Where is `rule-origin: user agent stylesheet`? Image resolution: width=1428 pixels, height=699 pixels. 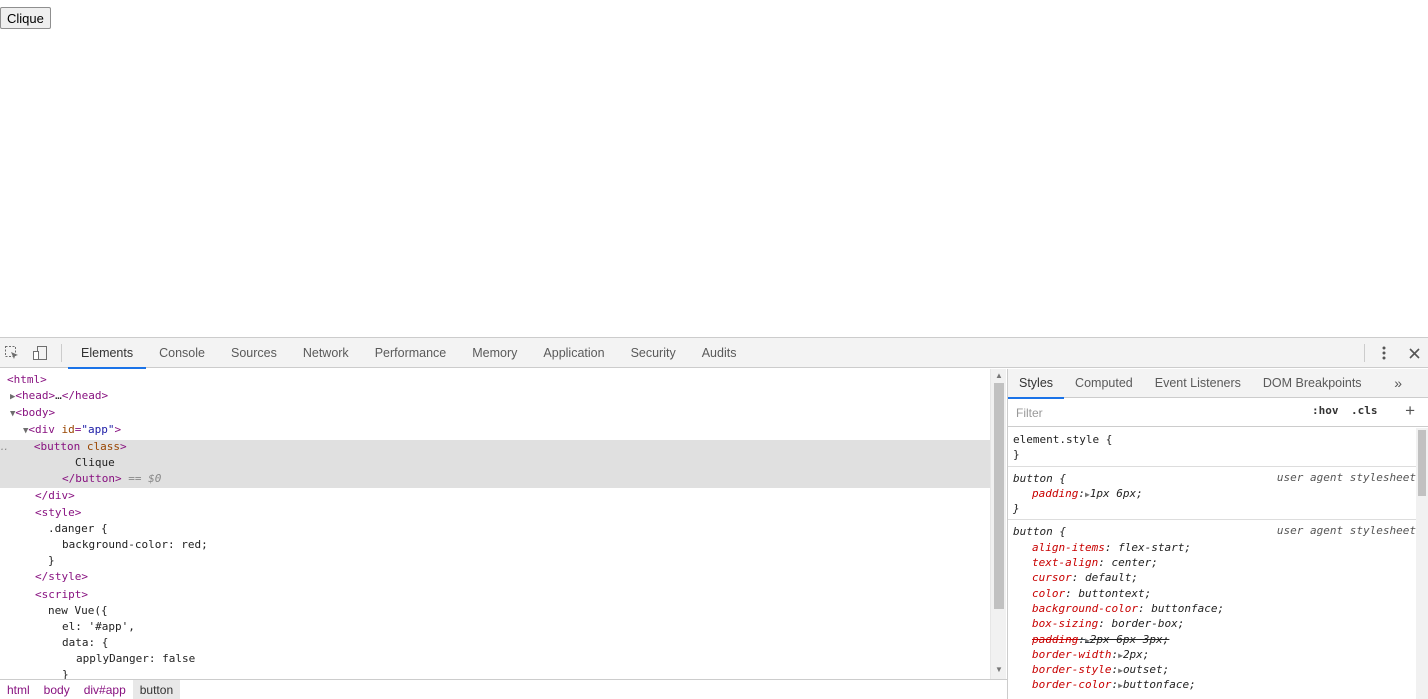 rule-origin: user agent stylesheet is located at coordinates (1346, 531).